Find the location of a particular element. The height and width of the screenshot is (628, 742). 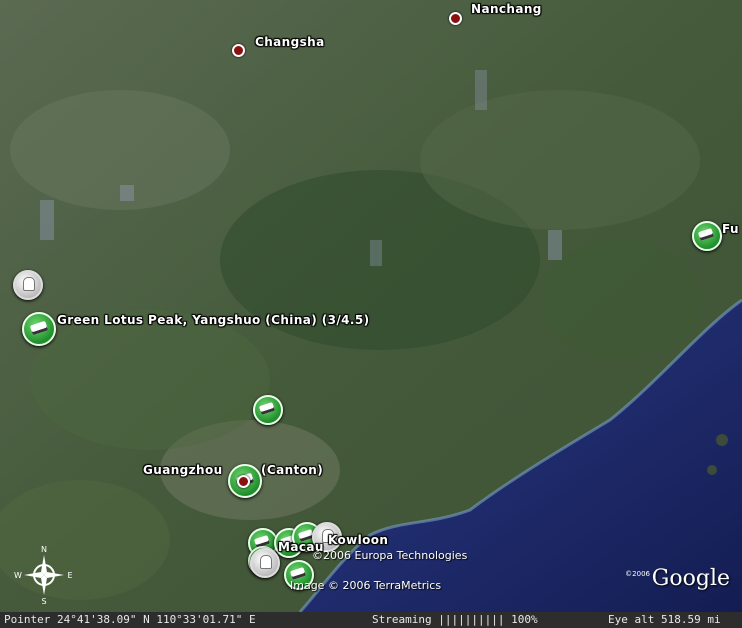

green-lotus-peak-placemark-icon is located at coordinates (39, 329).